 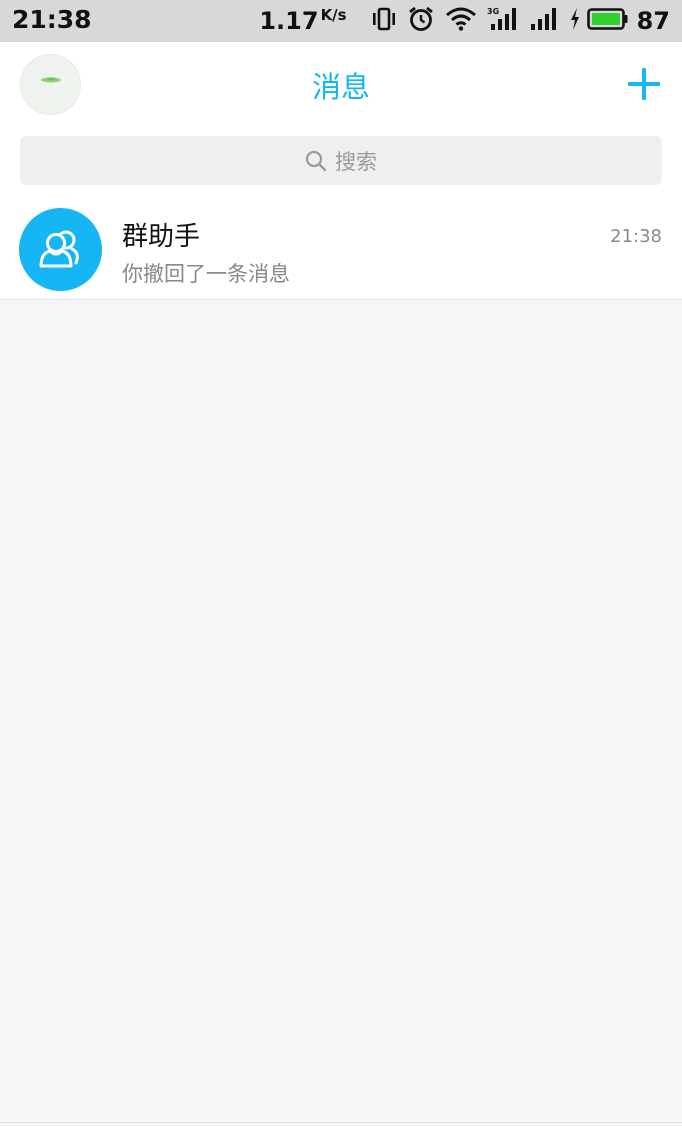 I want to click on status-bar: 21:38 1.17 K/s 3G 87, so click(x=341, y=21).